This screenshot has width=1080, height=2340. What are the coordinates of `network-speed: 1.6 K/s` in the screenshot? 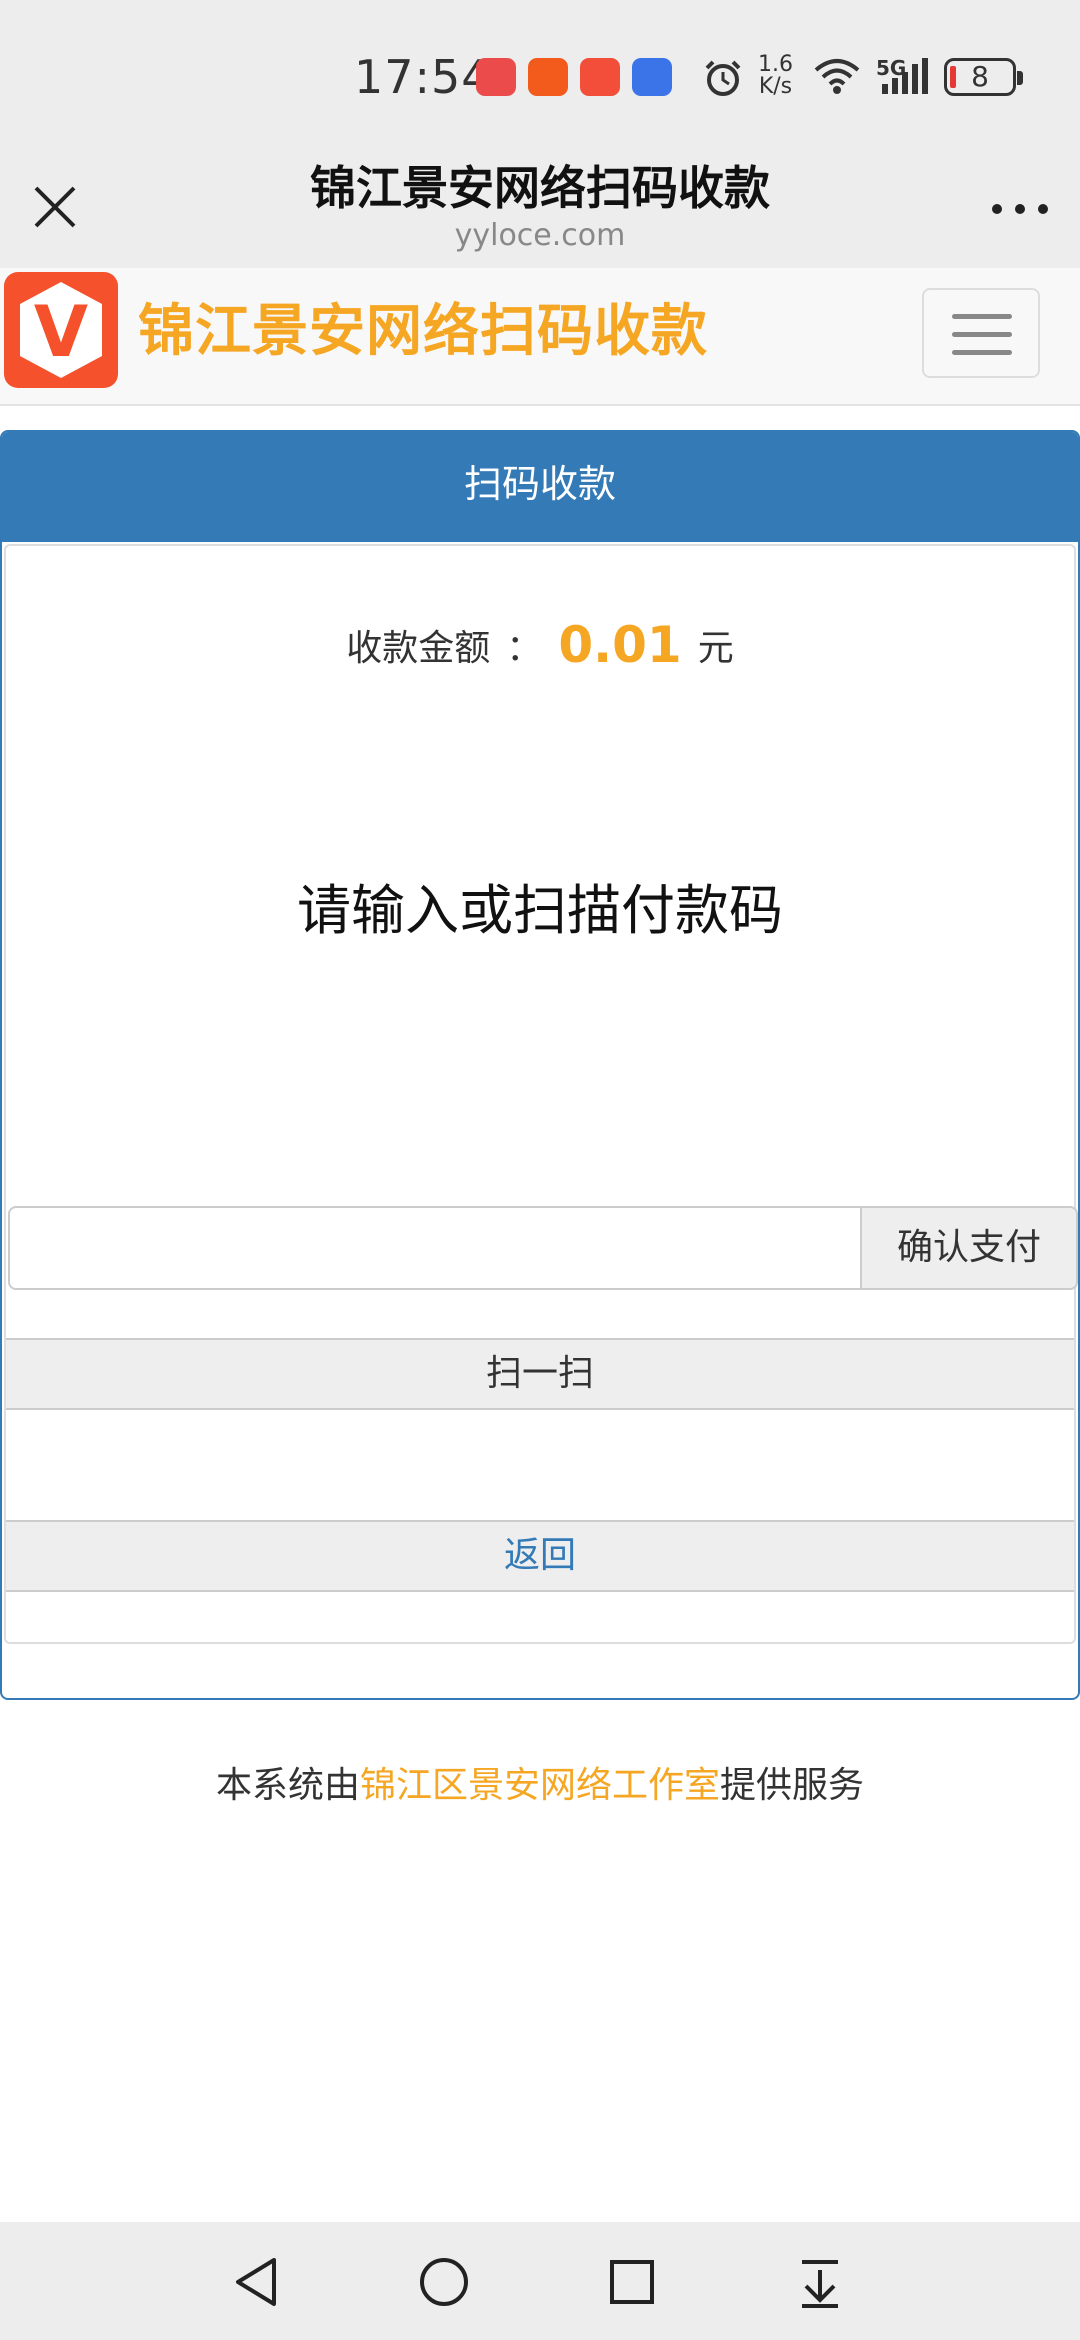 It's located at (775, 75).